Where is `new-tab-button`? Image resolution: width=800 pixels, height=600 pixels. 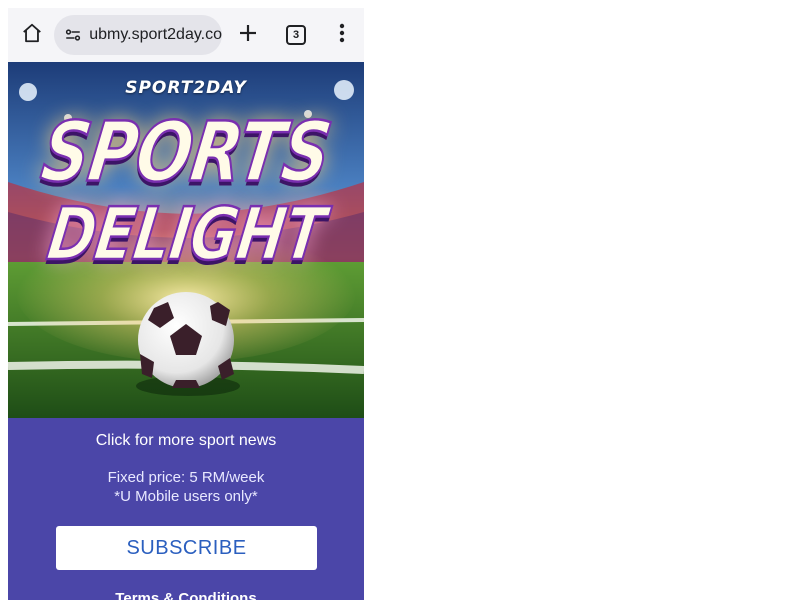 new-tab-button is located at coordinates (248, 35).